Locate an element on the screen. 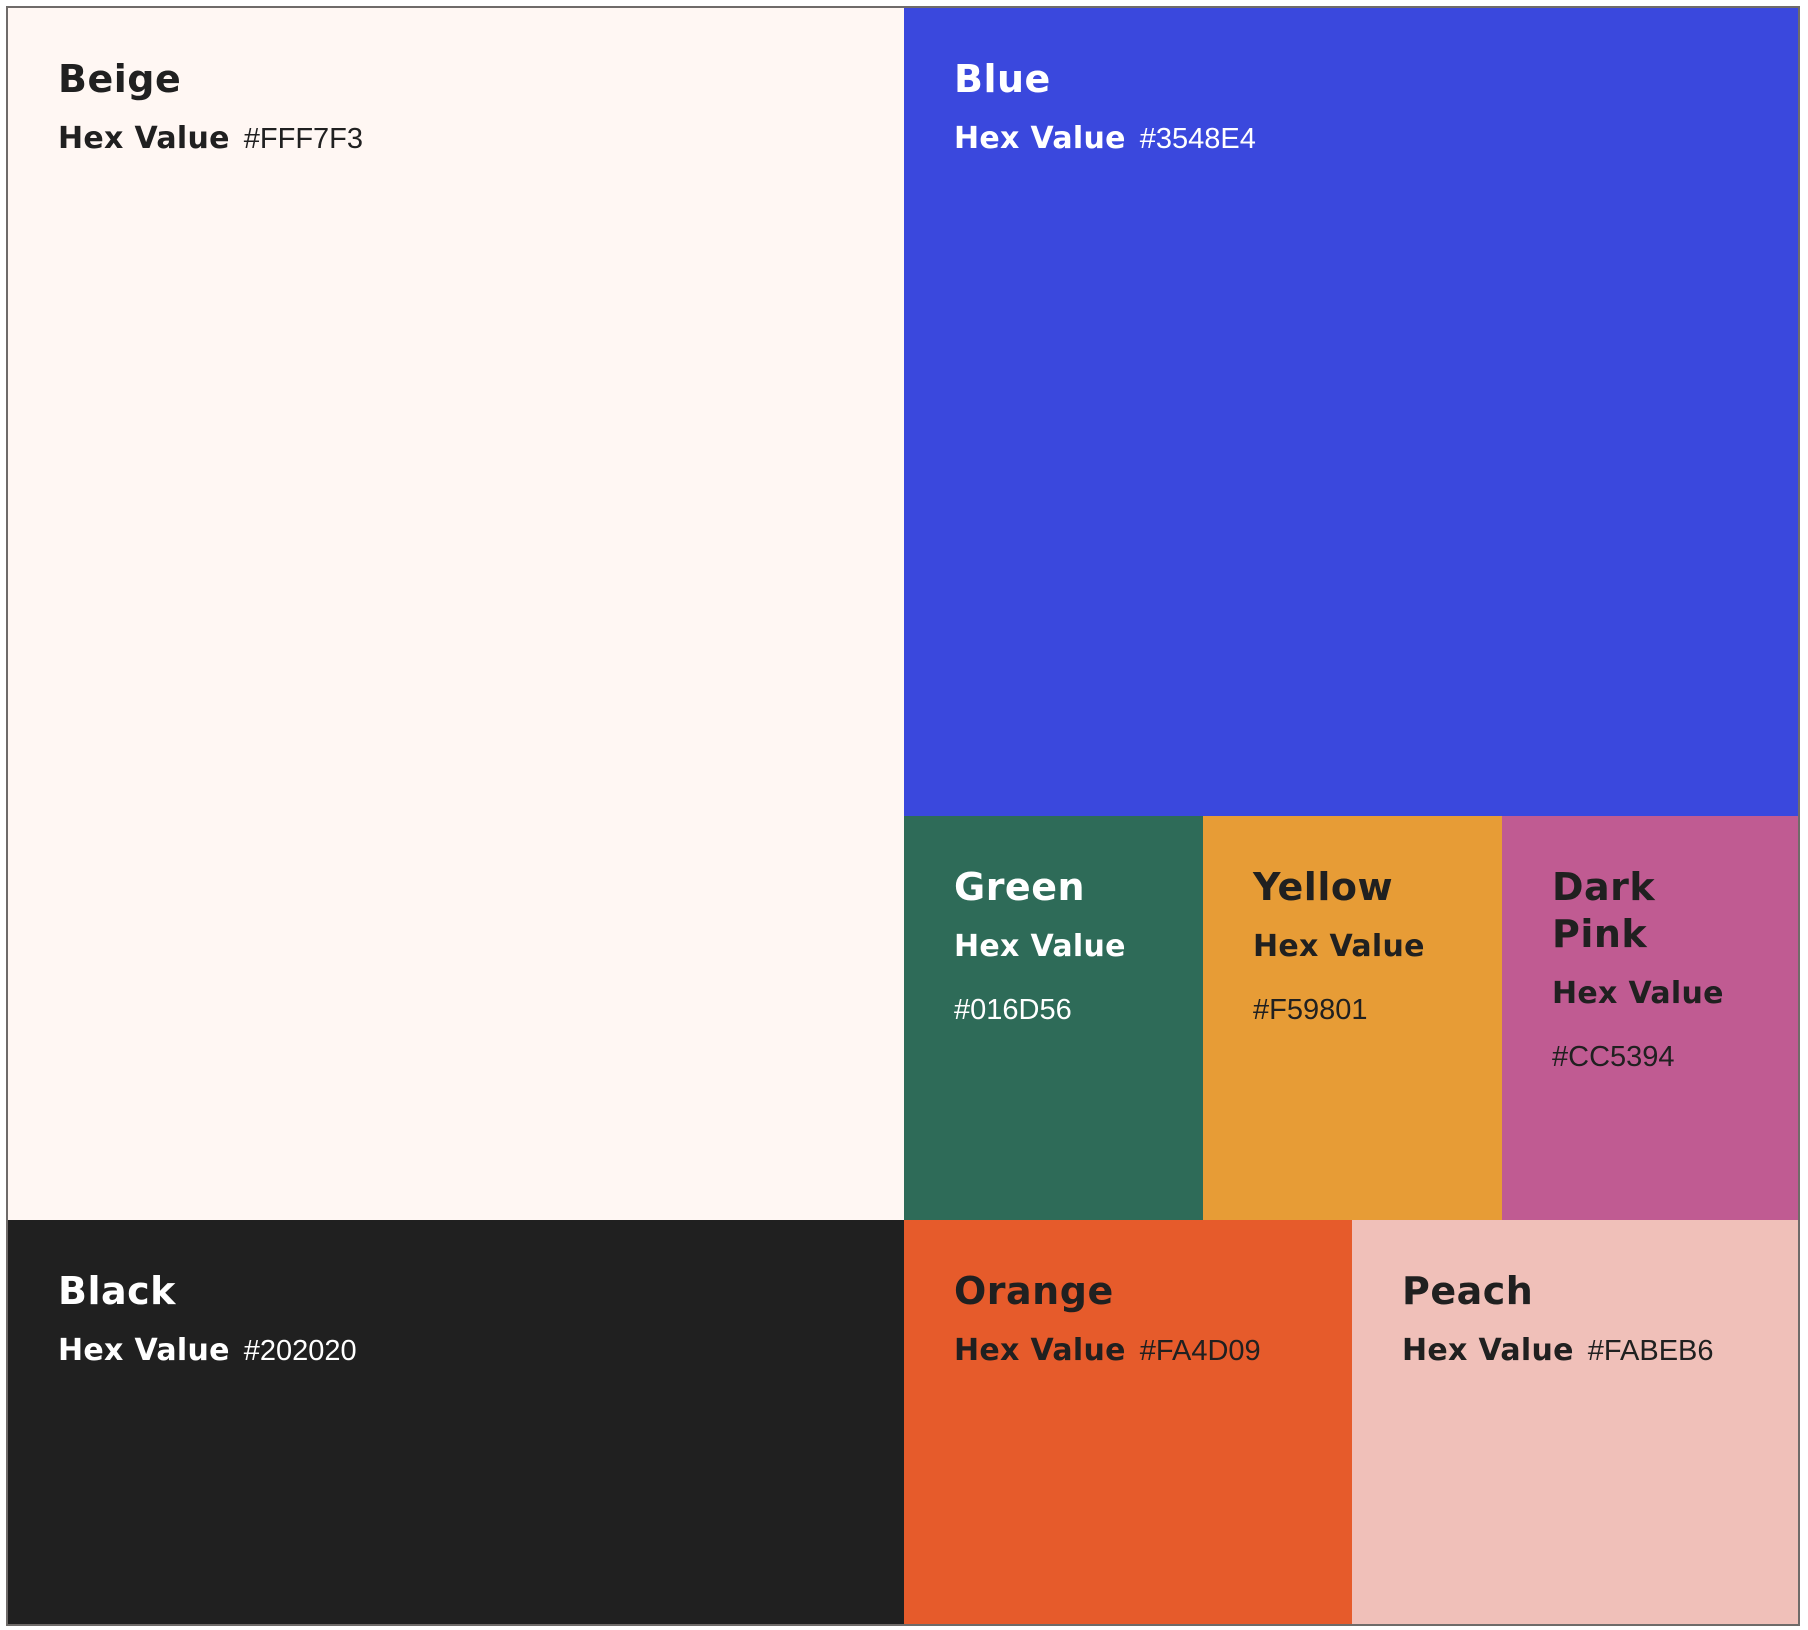 The width and height of the screenshot is (1808, 1630). hex-line: Hex Value #3548E4 is located at coordinates (1376, 138).